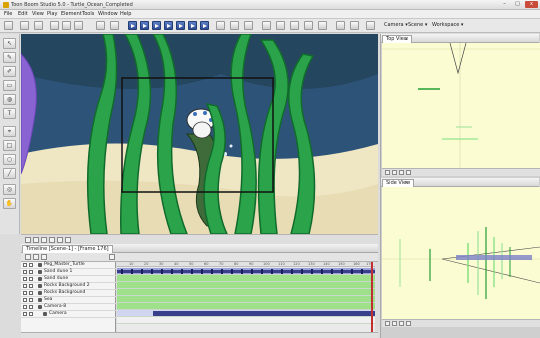  I want to click on scene-planning-icon, so click(114, 25).